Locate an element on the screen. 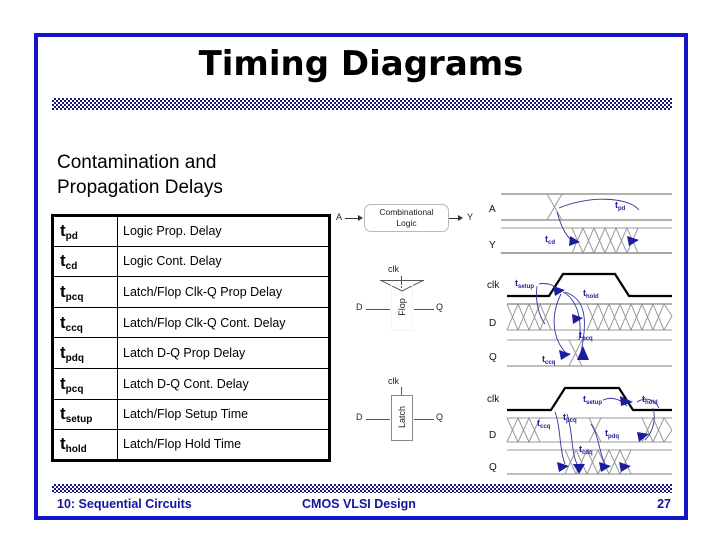 The width and height of the screenshot is (720, 540). latch-output-label: Q is located at coordinates (440, 417).